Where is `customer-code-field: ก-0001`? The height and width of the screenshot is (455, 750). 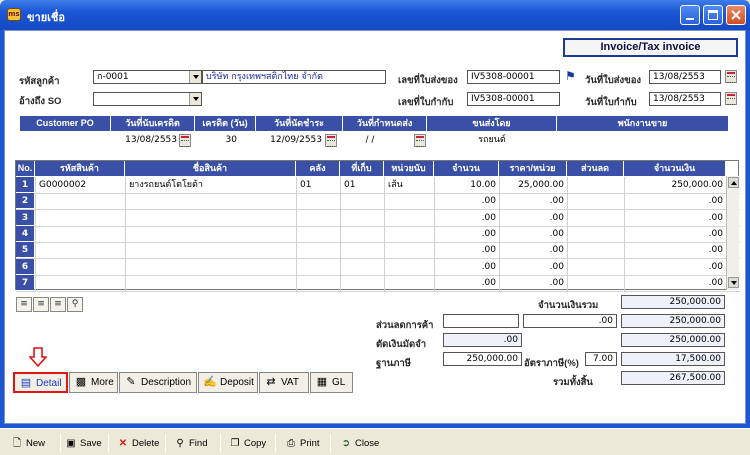 customer-code-field: ก-0001 is located at coordinates (147, 77).